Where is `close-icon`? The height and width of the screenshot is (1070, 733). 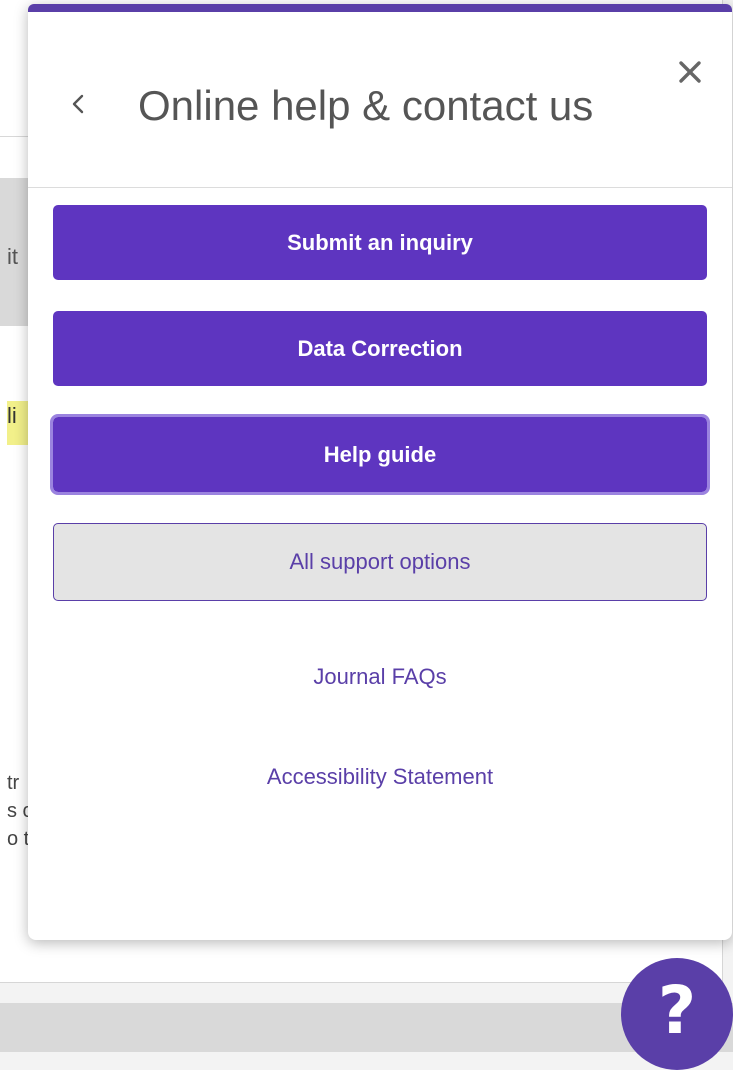 close-icon is located at coordinates (690, 72).